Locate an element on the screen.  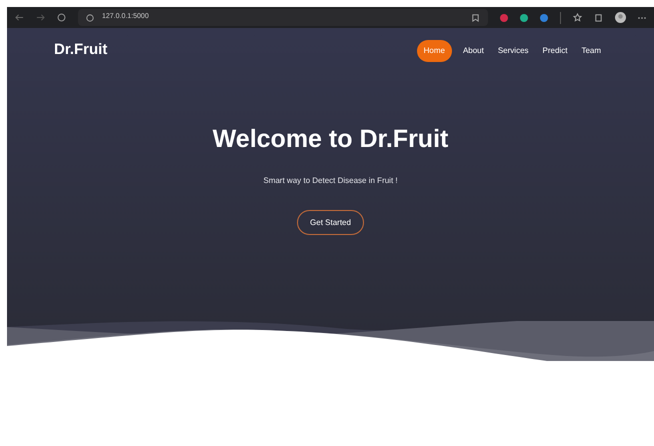
favorites-icon is located at coordinates (577, 17).